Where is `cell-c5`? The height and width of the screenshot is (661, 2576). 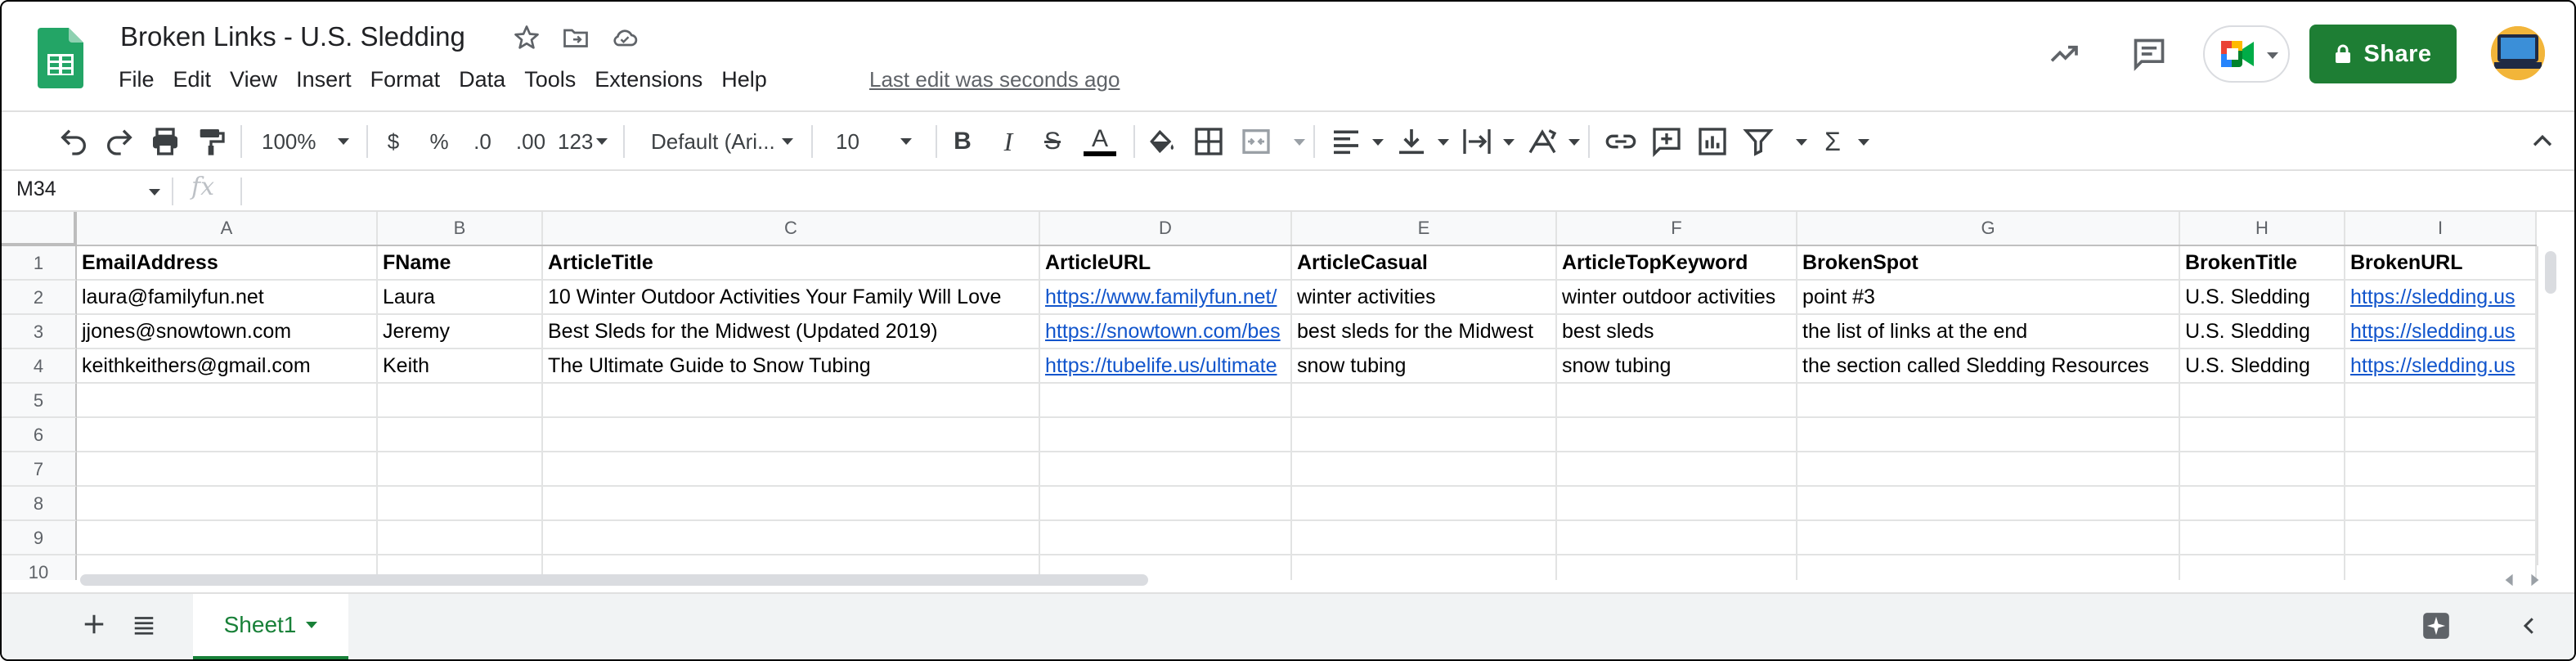 cell-c5 is located at coordinates (792, 401).